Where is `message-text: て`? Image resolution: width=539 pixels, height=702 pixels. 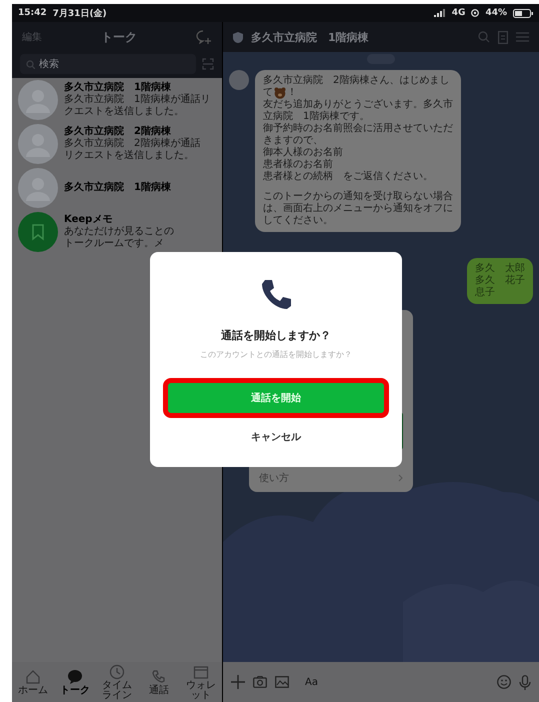 message-text: て is located at coordinates (268, 93).